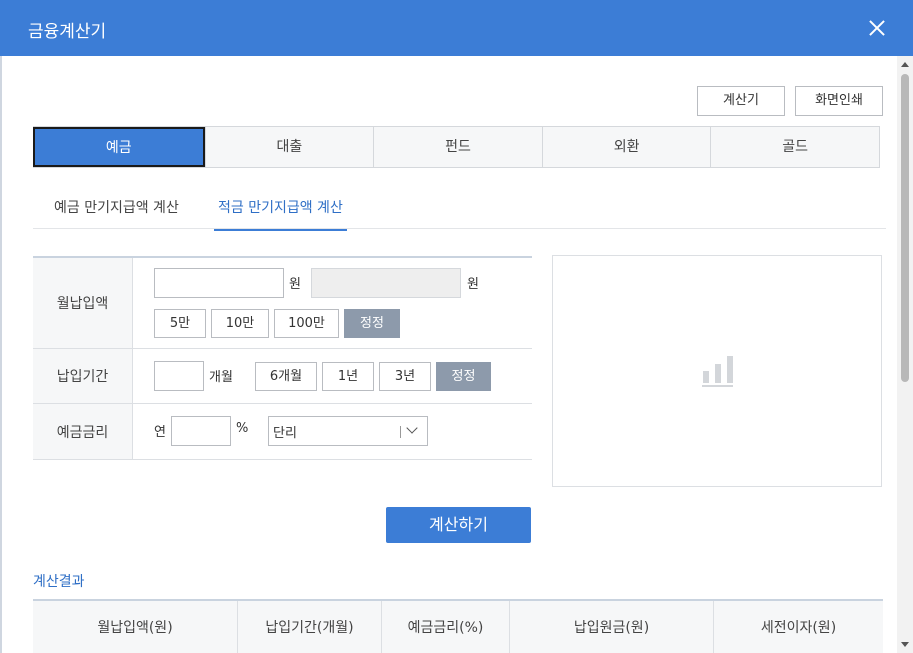  Describe the element at coordinates (348, 376) in the screenshot. I see `period-1year-button: 1년` at that location.